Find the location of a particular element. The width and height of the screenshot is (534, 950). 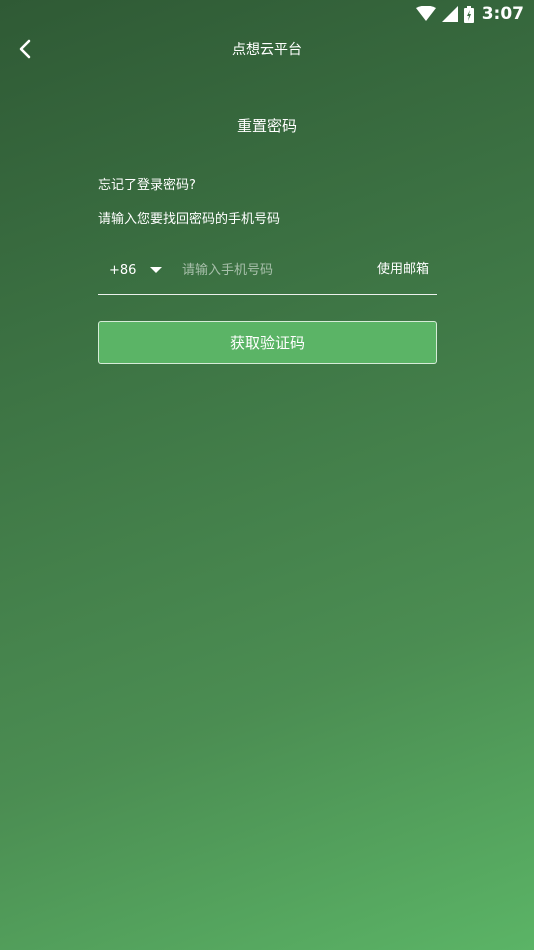

phone-number-input is located at coordinates (270, 270).